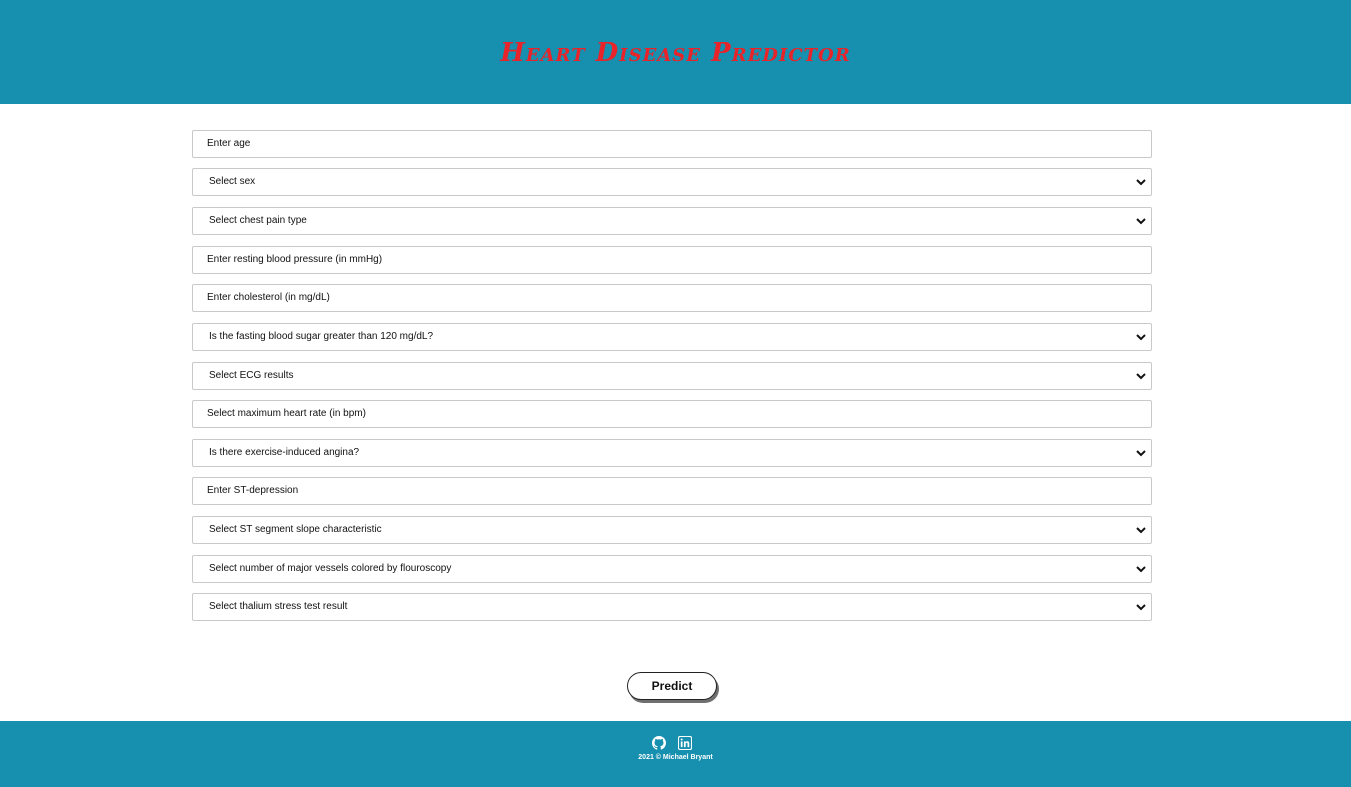 This screenshot has width=1351, height=787. What do you see at coordinates (258, 220) in the screenshot?
I see `chest-pain-type-select-label: Select chest pain type` at bounding box center [258, 220].